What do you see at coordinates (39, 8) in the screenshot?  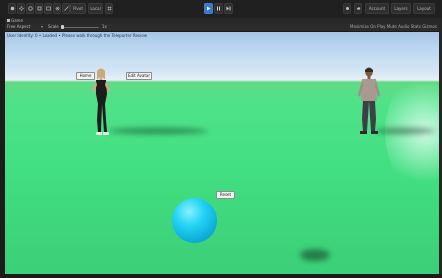 I see `scale-tool-icon` at bounding box center [39, 8].